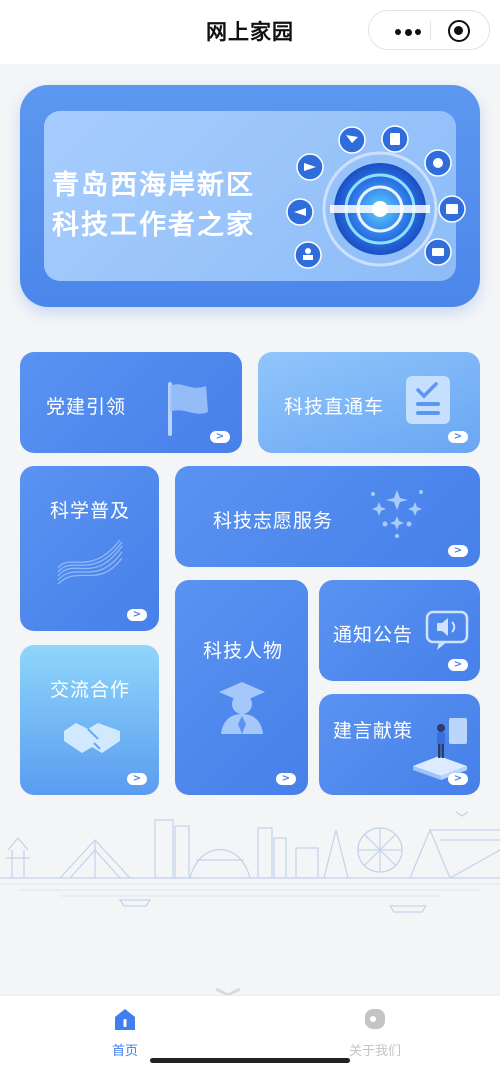 The image size is (500, 1065). What do you see at coordinates (153, 185) in the screenshot?
I see `banner-title-line1: 青岛西海岸新区` at bounding box center [153, 185].